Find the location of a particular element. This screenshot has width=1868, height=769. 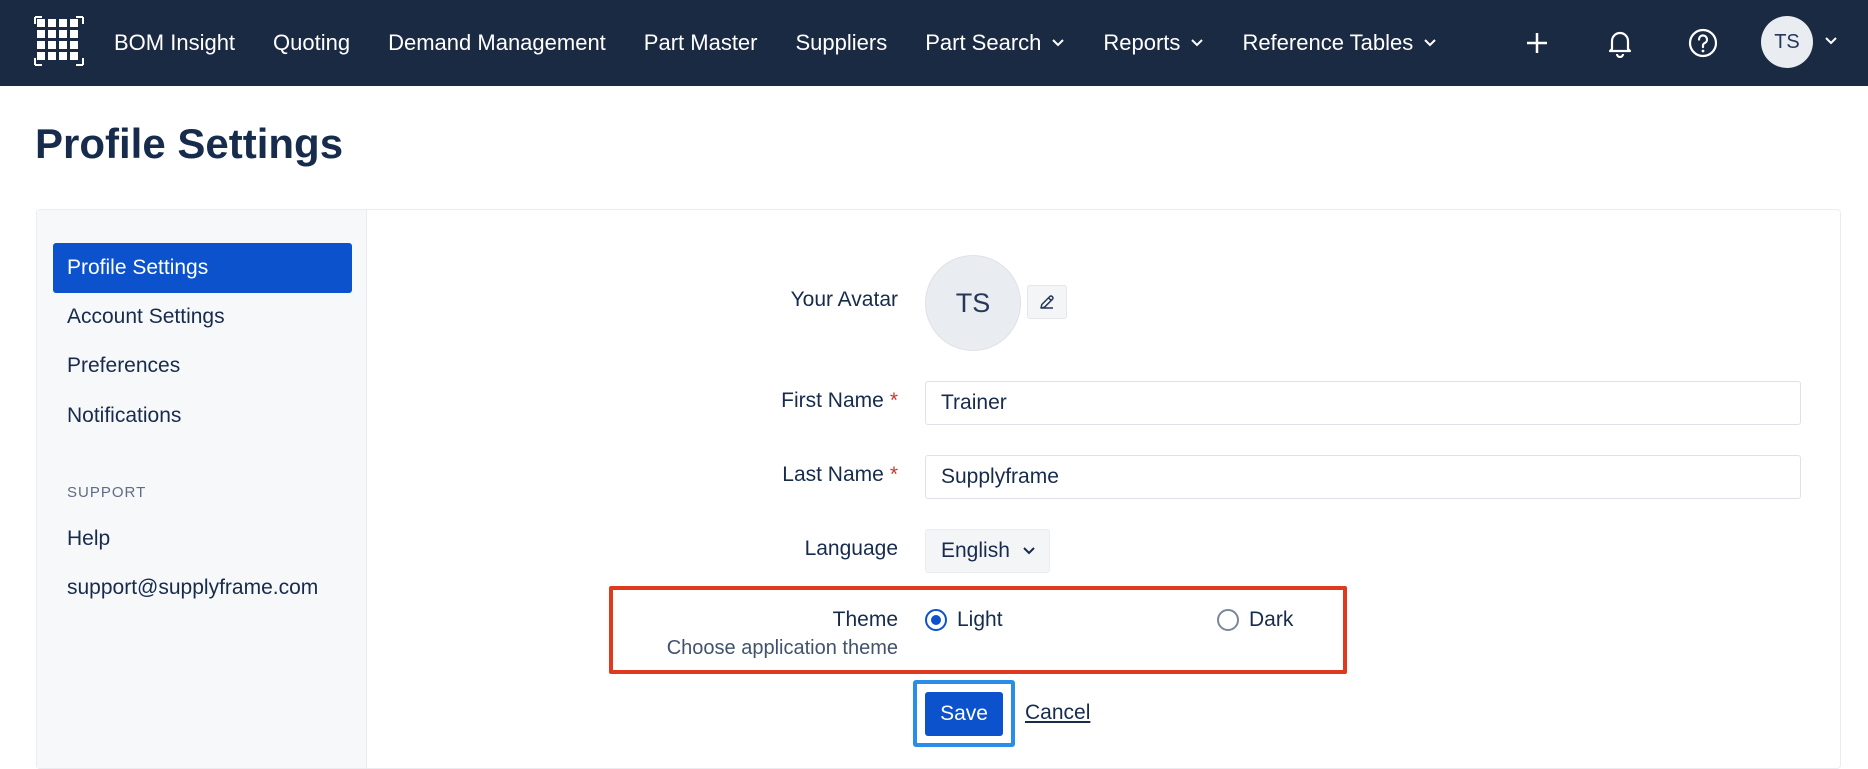

language-label: Language is located at coordinates (851, 548).